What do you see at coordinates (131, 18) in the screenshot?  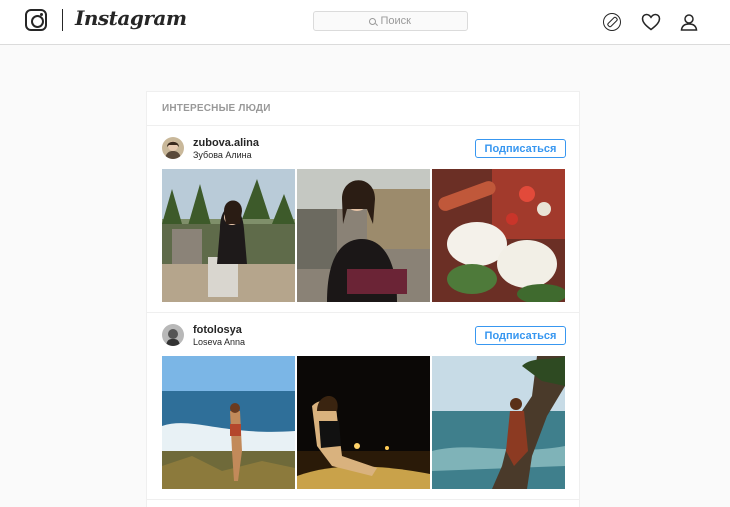 I see `instagram-wordmark: Instagram` at bounding box center [131, 18].